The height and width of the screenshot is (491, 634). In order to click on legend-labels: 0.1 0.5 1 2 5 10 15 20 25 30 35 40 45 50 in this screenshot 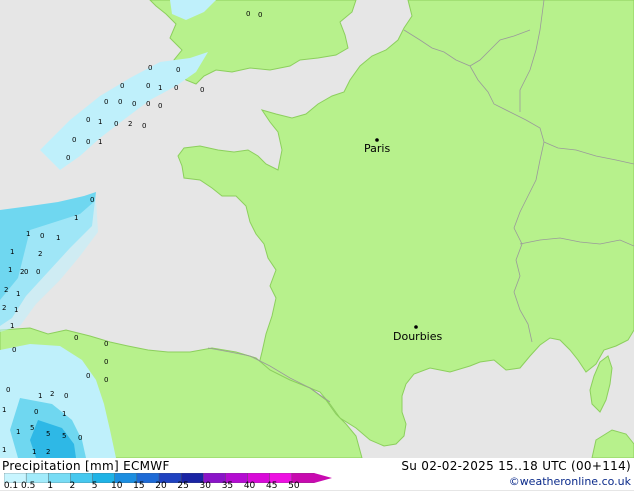, I will do `click(170, 486)`.